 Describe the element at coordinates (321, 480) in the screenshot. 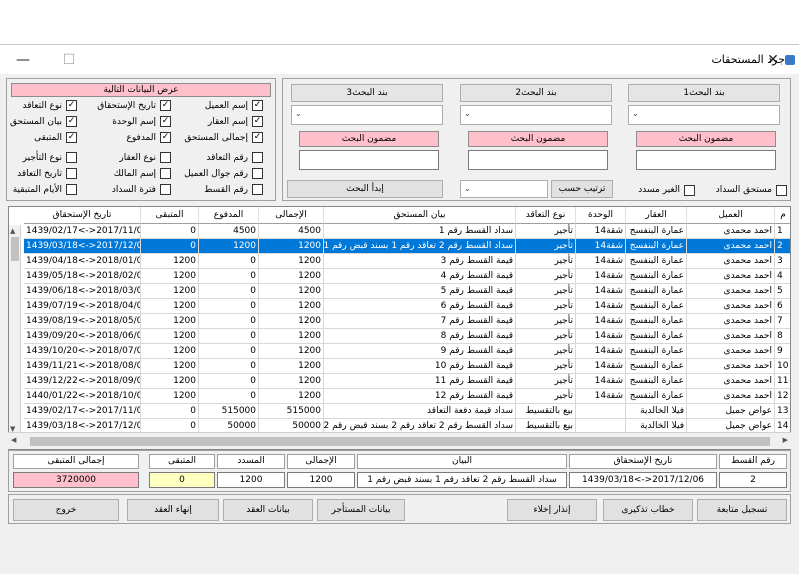

I see `total-field: 1200` at that location.